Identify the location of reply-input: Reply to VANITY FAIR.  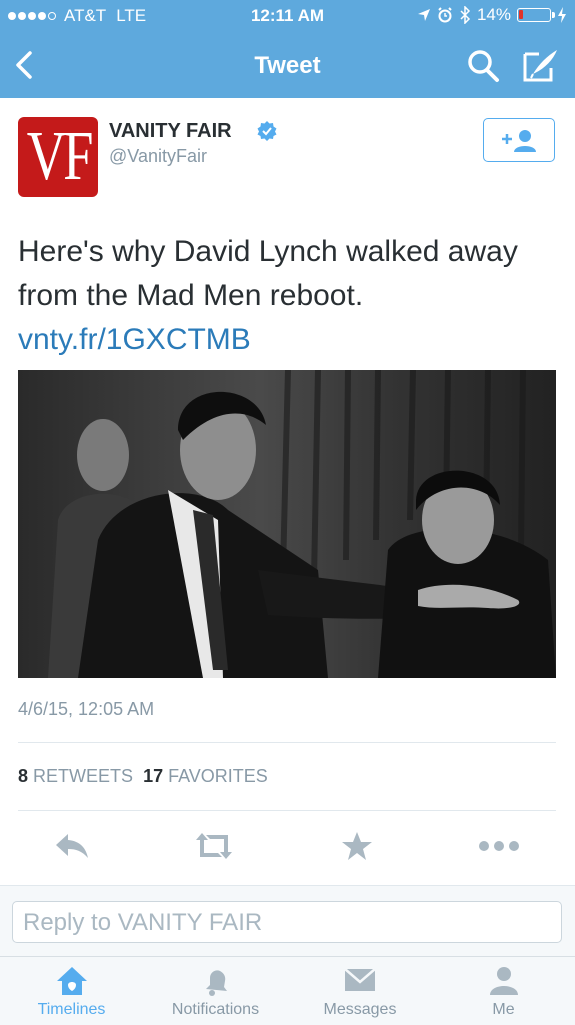
(287, 922).